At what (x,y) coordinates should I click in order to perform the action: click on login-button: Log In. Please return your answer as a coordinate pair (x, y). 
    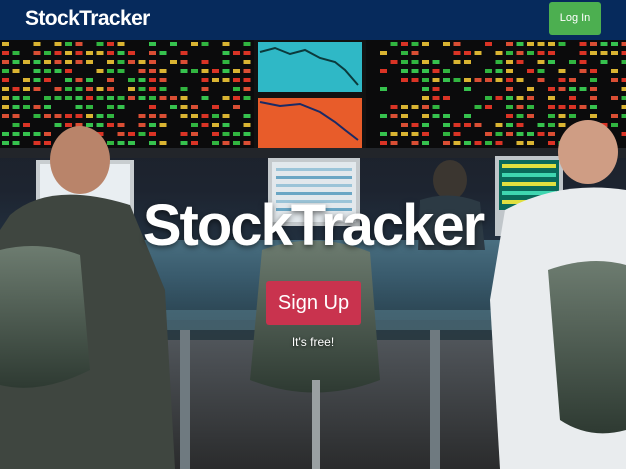
    Looking at the image, I should click on (575, 18).